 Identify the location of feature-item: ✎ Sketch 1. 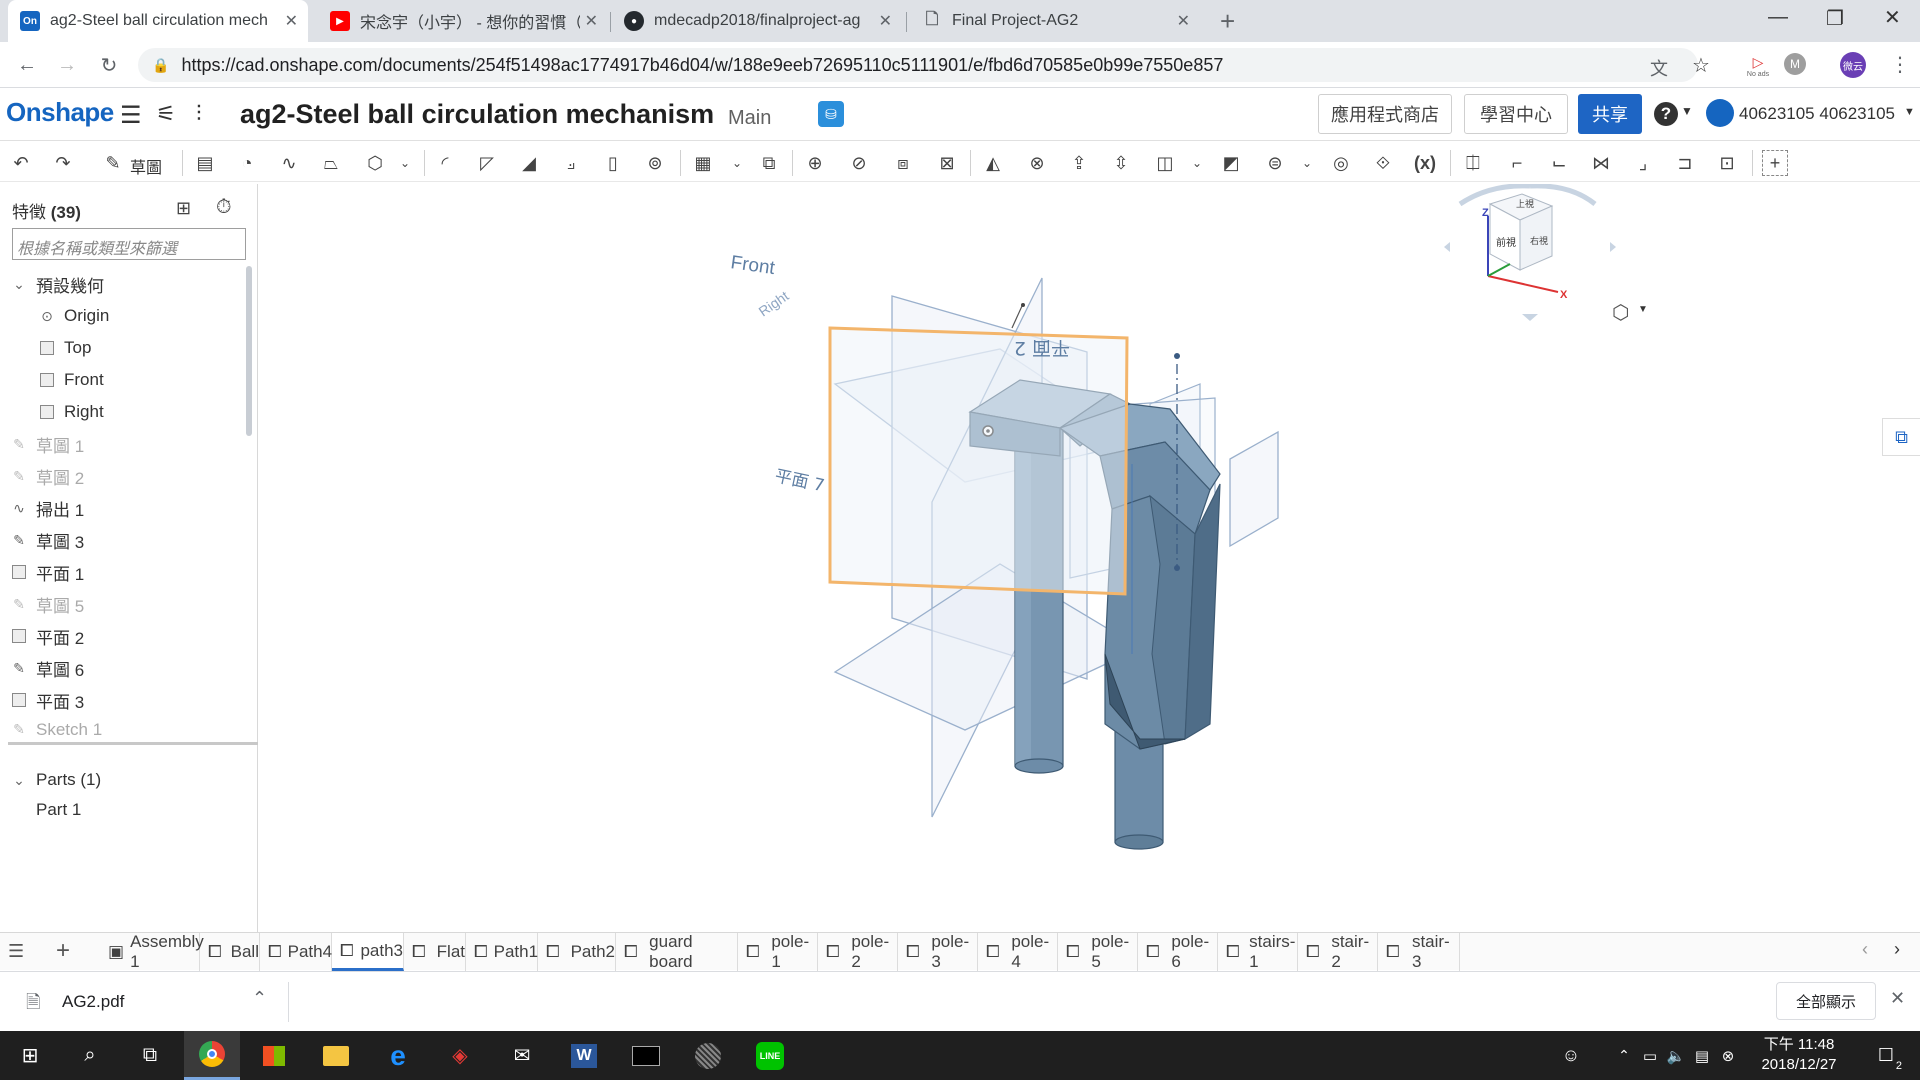
(133, 726).